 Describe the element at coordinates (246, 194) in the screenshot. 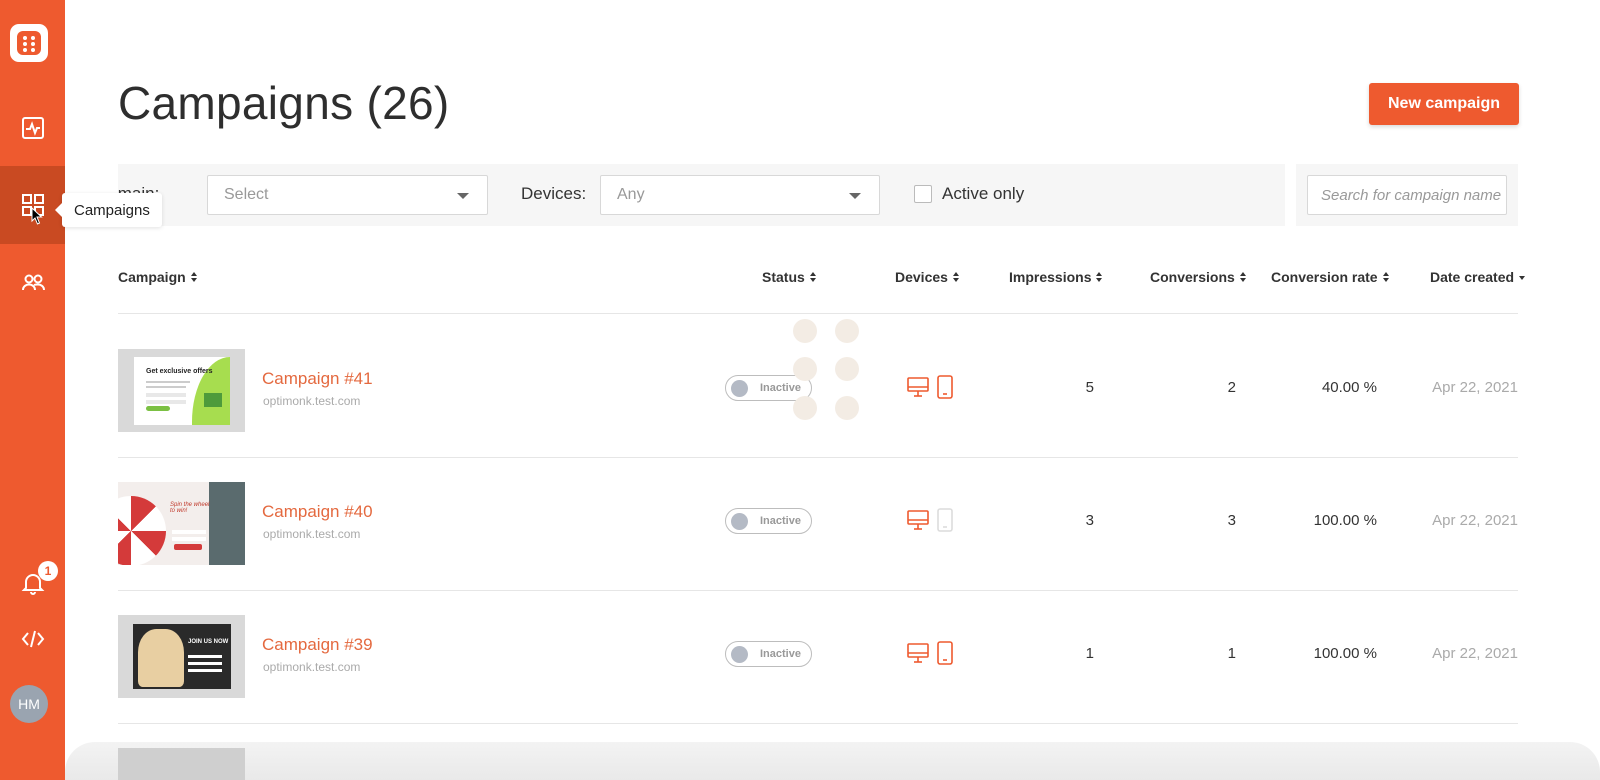

I see `domain-select-value: Select` at that location.